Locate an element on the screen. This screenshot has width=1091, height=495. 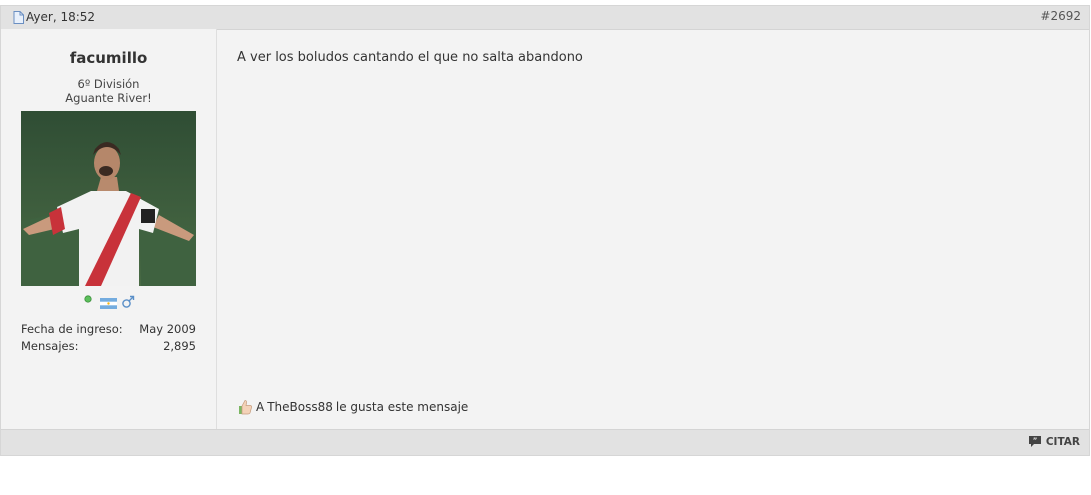
likes-summary: A TheBoss88 le gusta este mensaje is located at coordinates (352, 407).